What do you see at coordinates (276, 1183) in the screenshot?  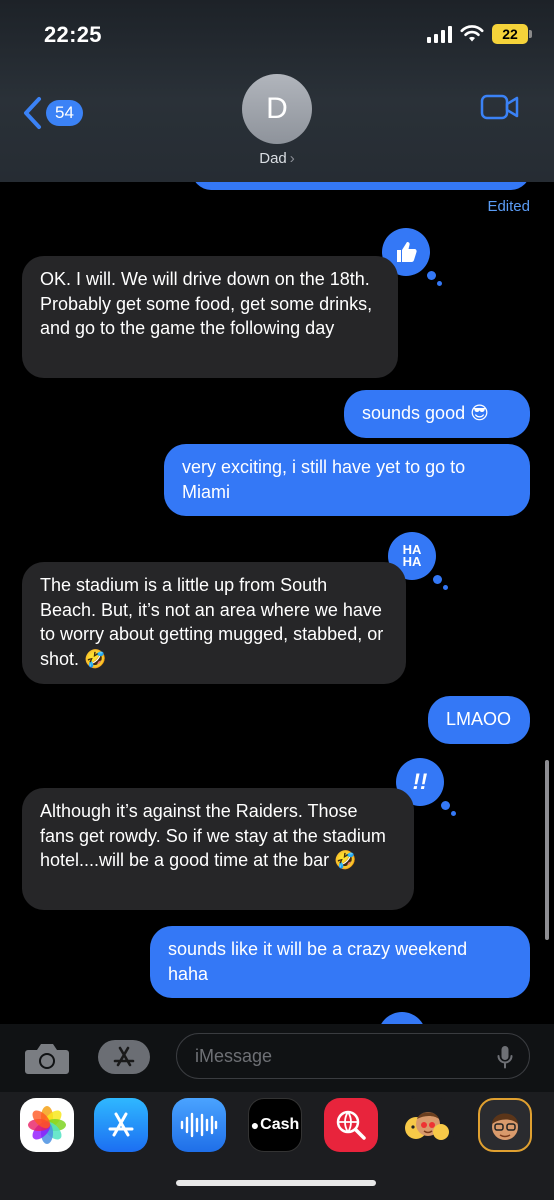 I see `home-indicator` at bounding box center [276, 1183].